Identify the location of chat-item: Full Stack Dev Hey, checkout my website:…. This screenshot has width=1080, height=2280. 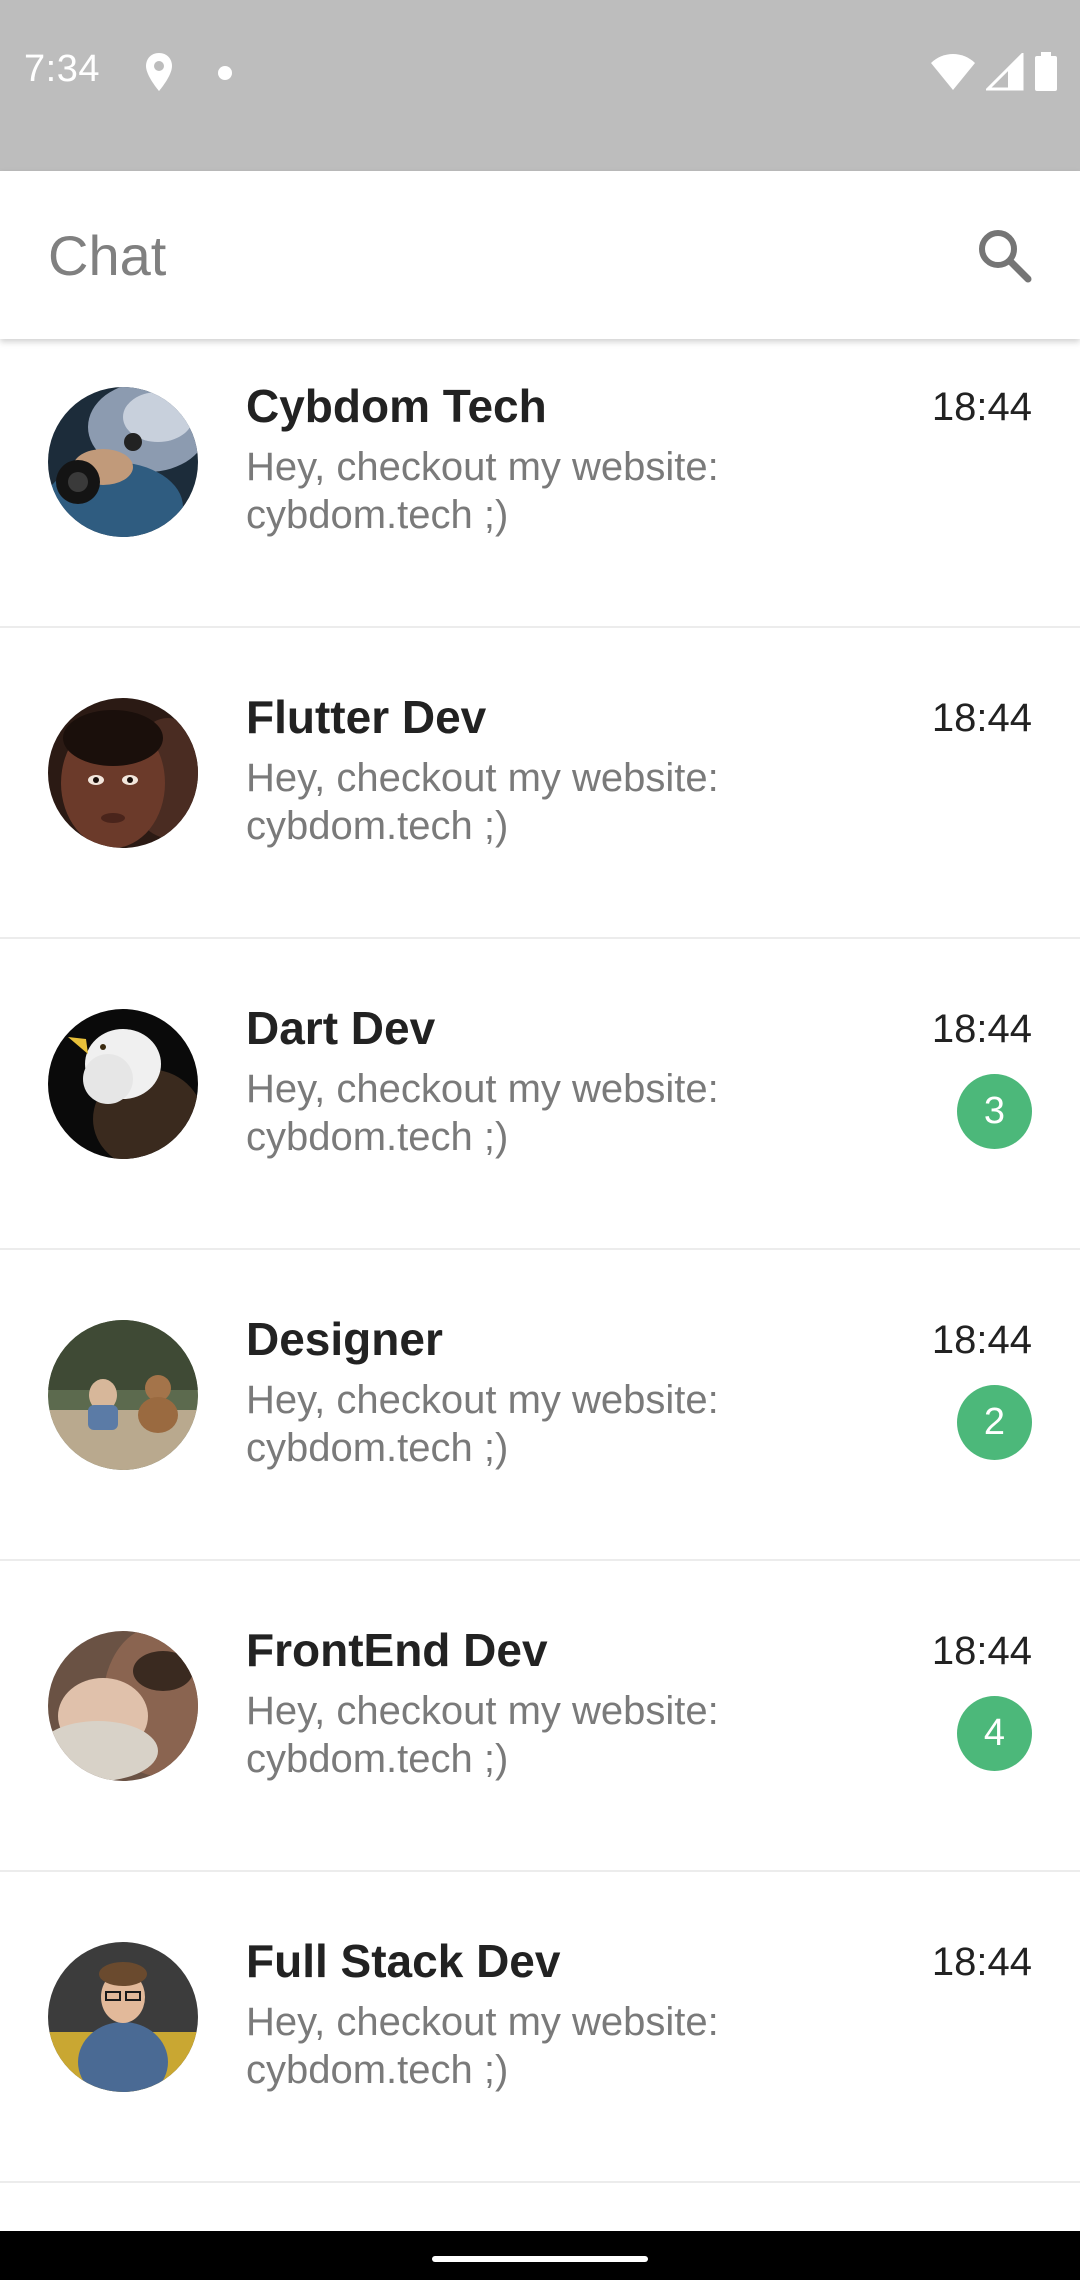
(540, 2027).